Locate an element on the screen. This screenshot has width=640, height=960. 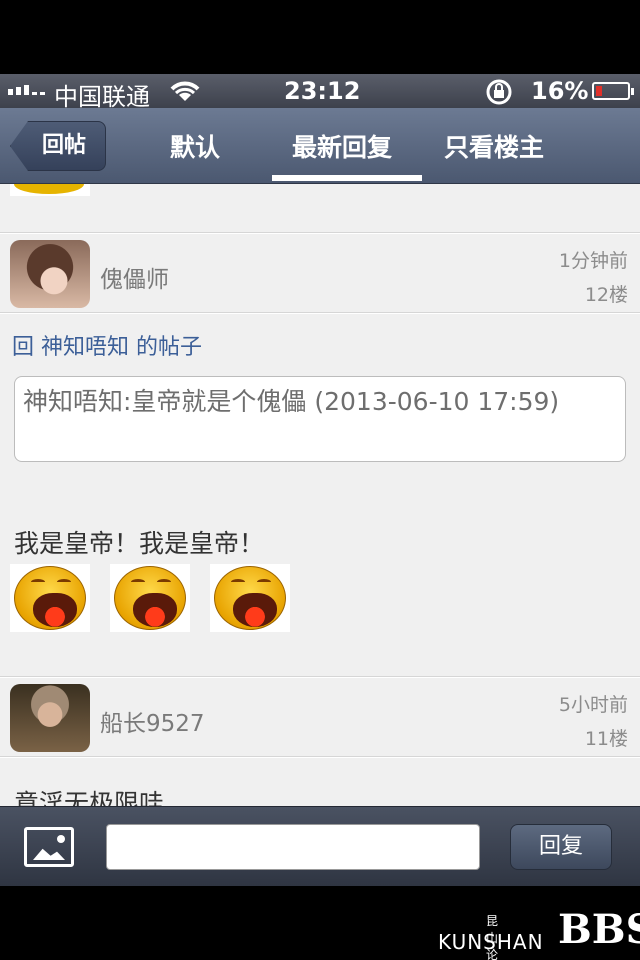
floor-number: 12楼 is located at coordinates (606, 295).